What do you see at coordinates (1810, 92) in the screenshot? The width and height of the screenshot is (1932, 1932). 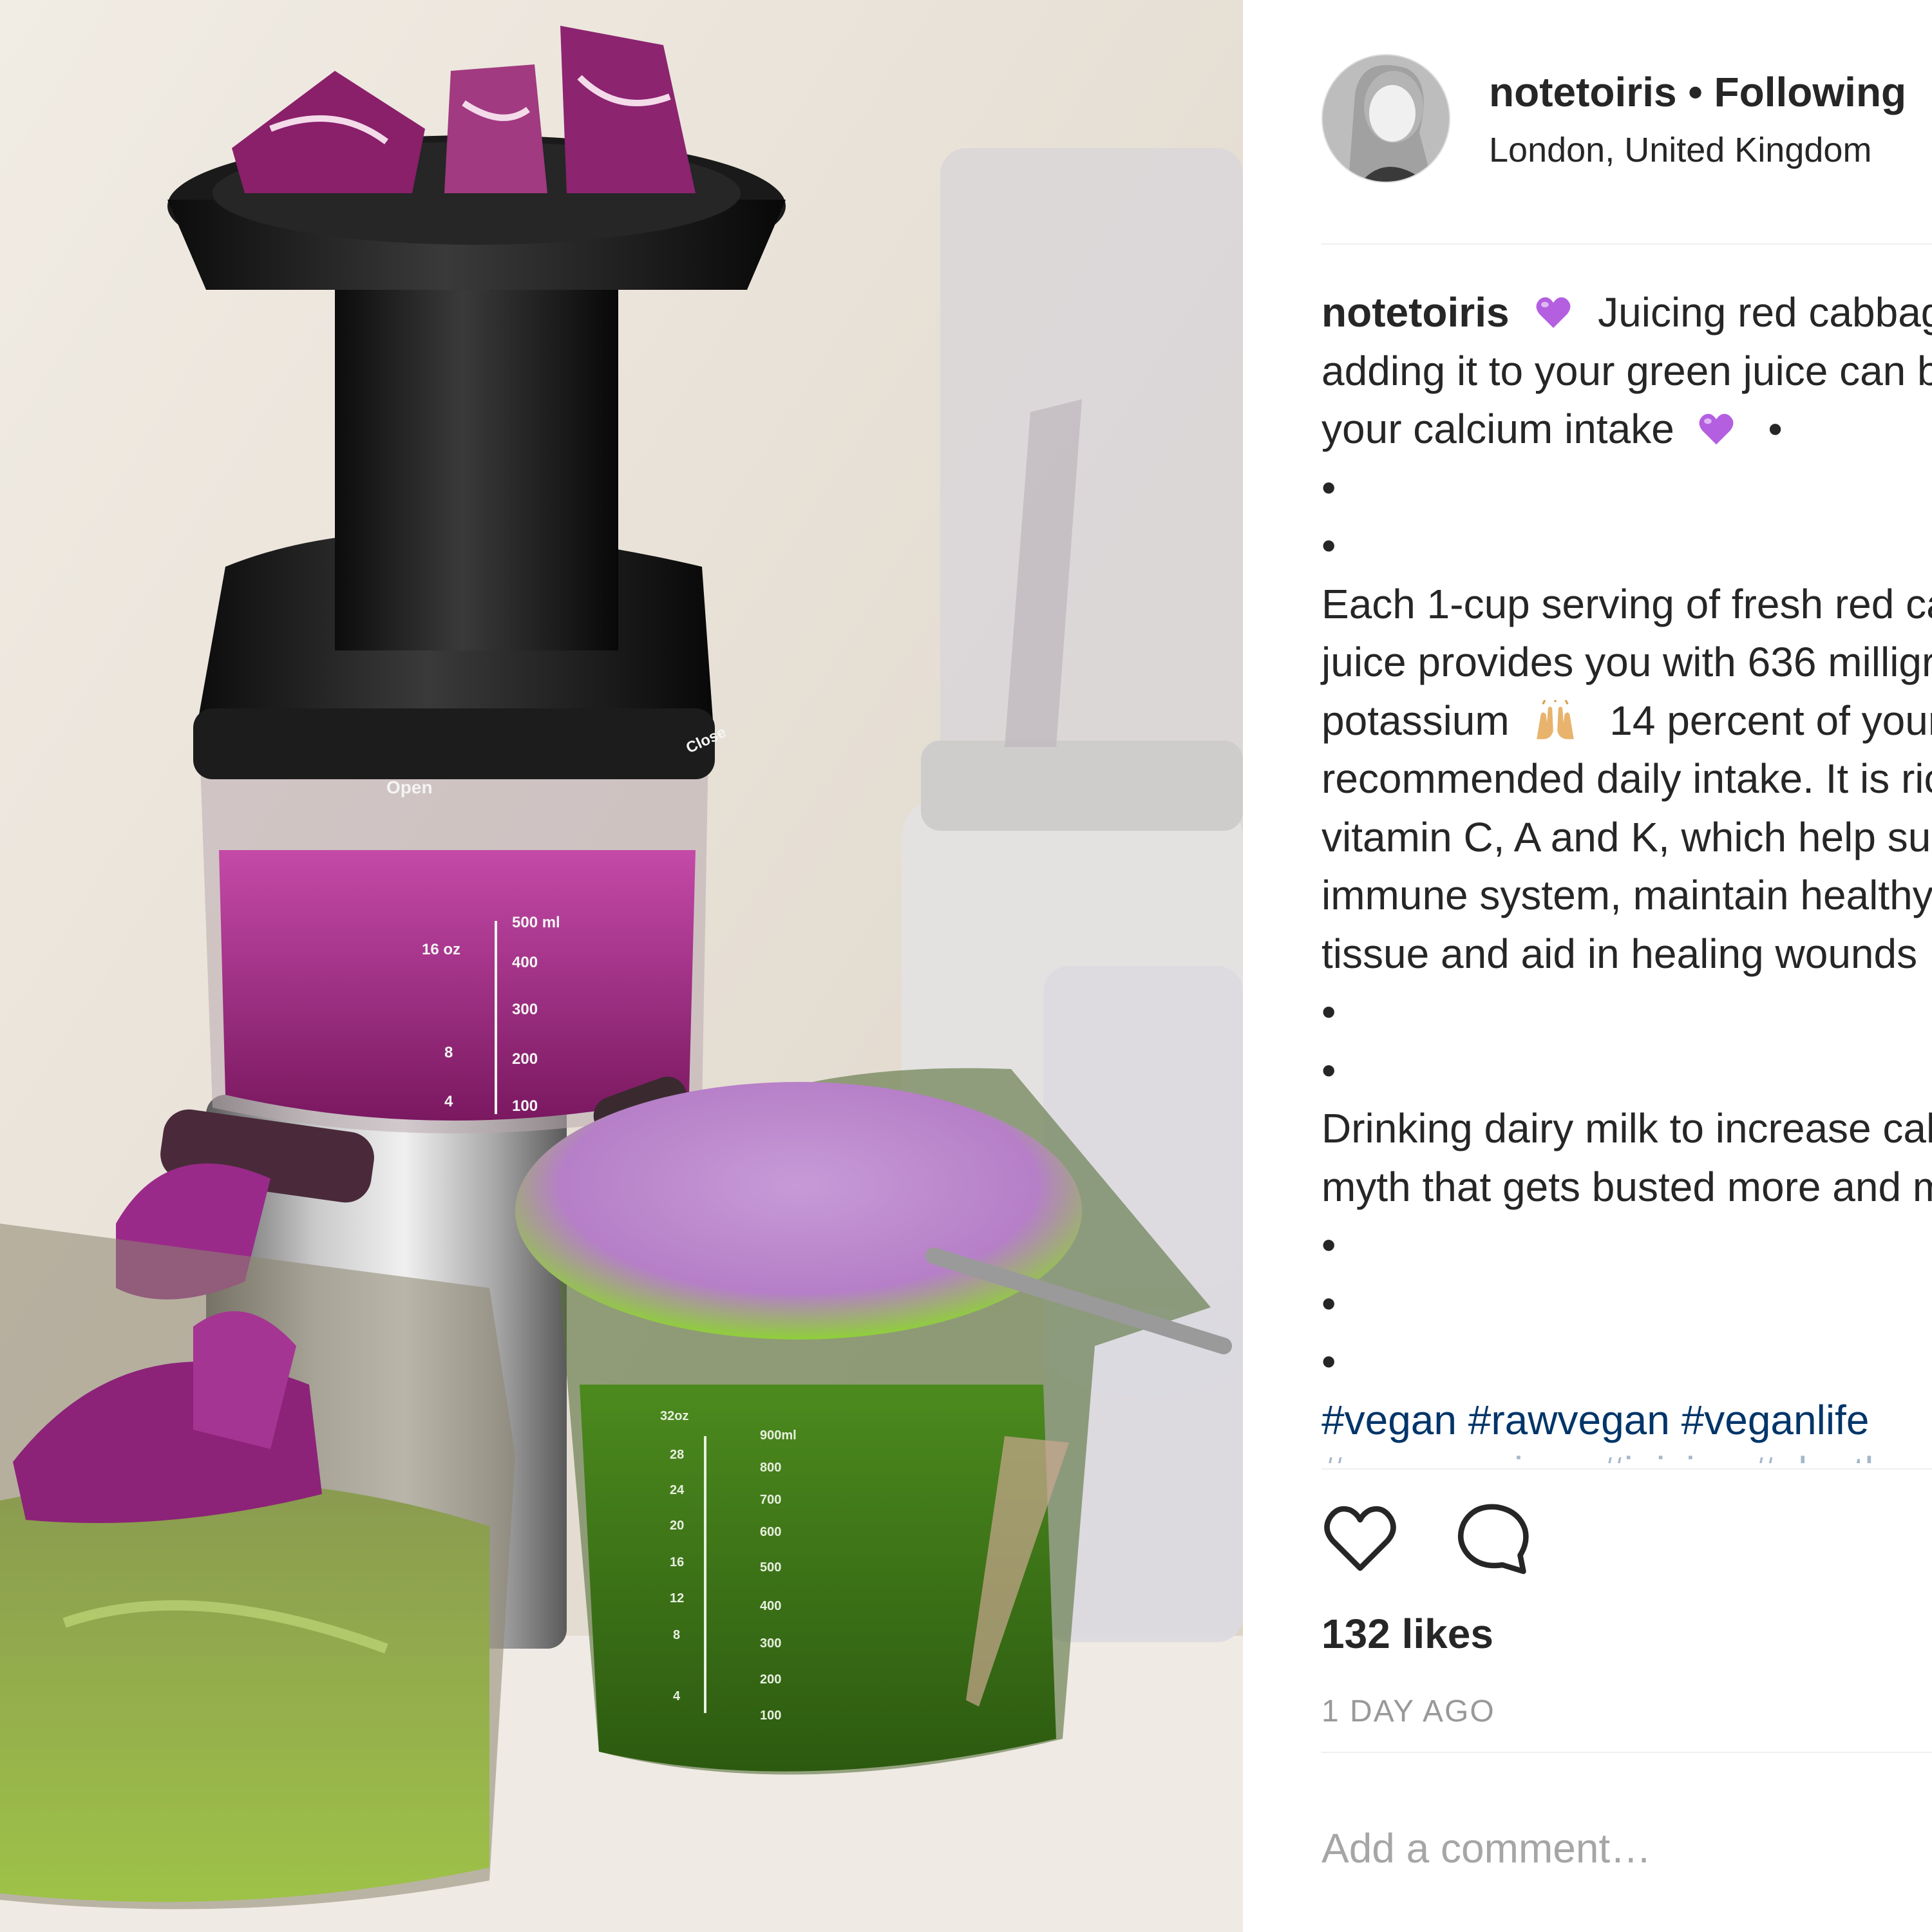 I see `following-button: Following` at bounding box center [1810, 92].